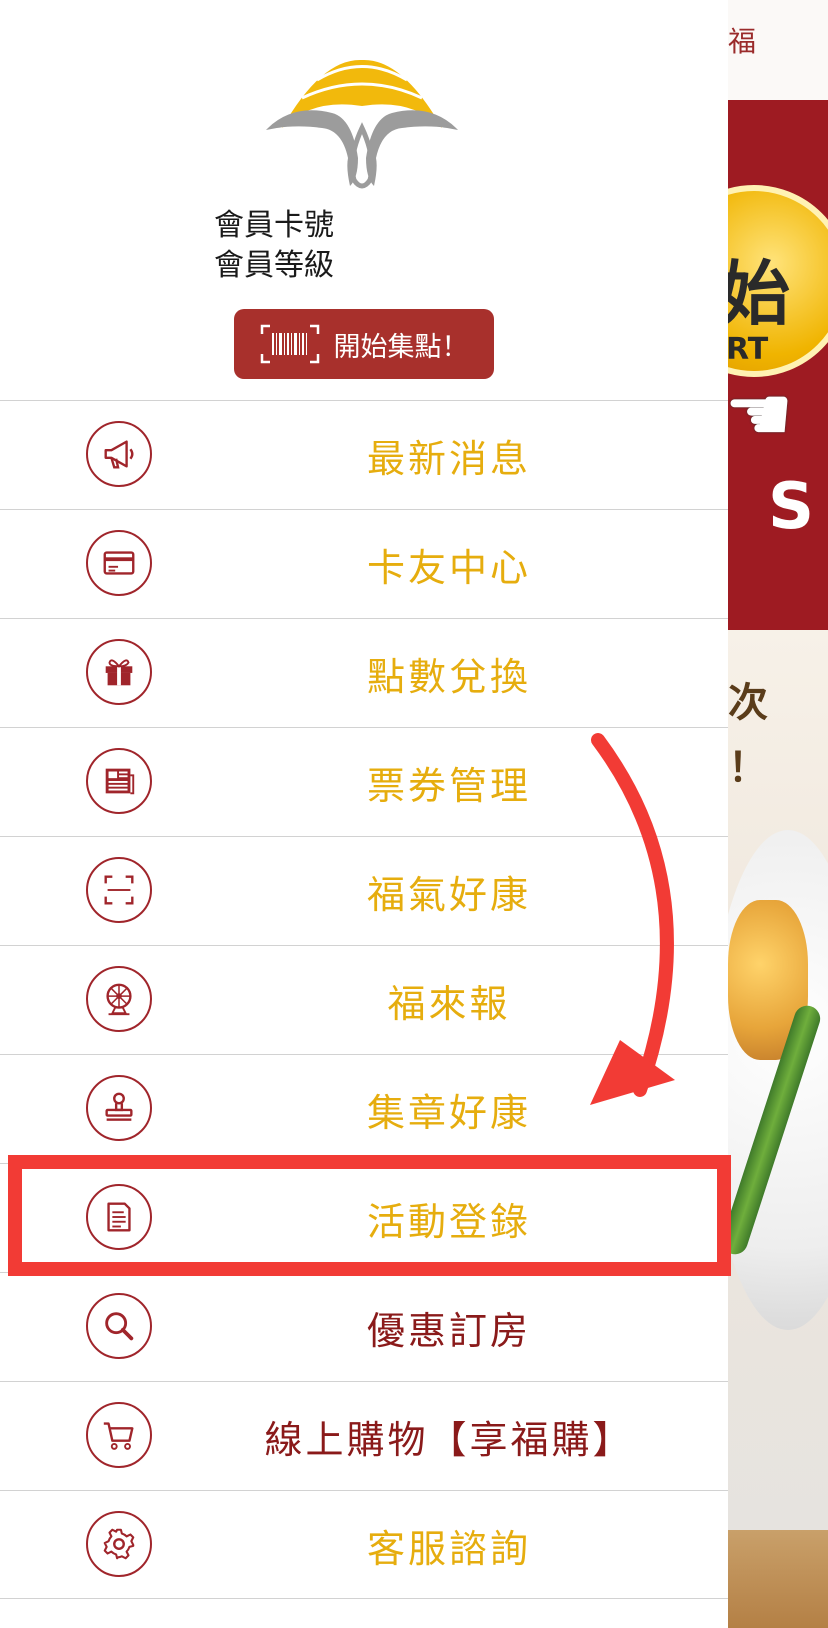  I want to click on gear-icon, so click(119, 1544).